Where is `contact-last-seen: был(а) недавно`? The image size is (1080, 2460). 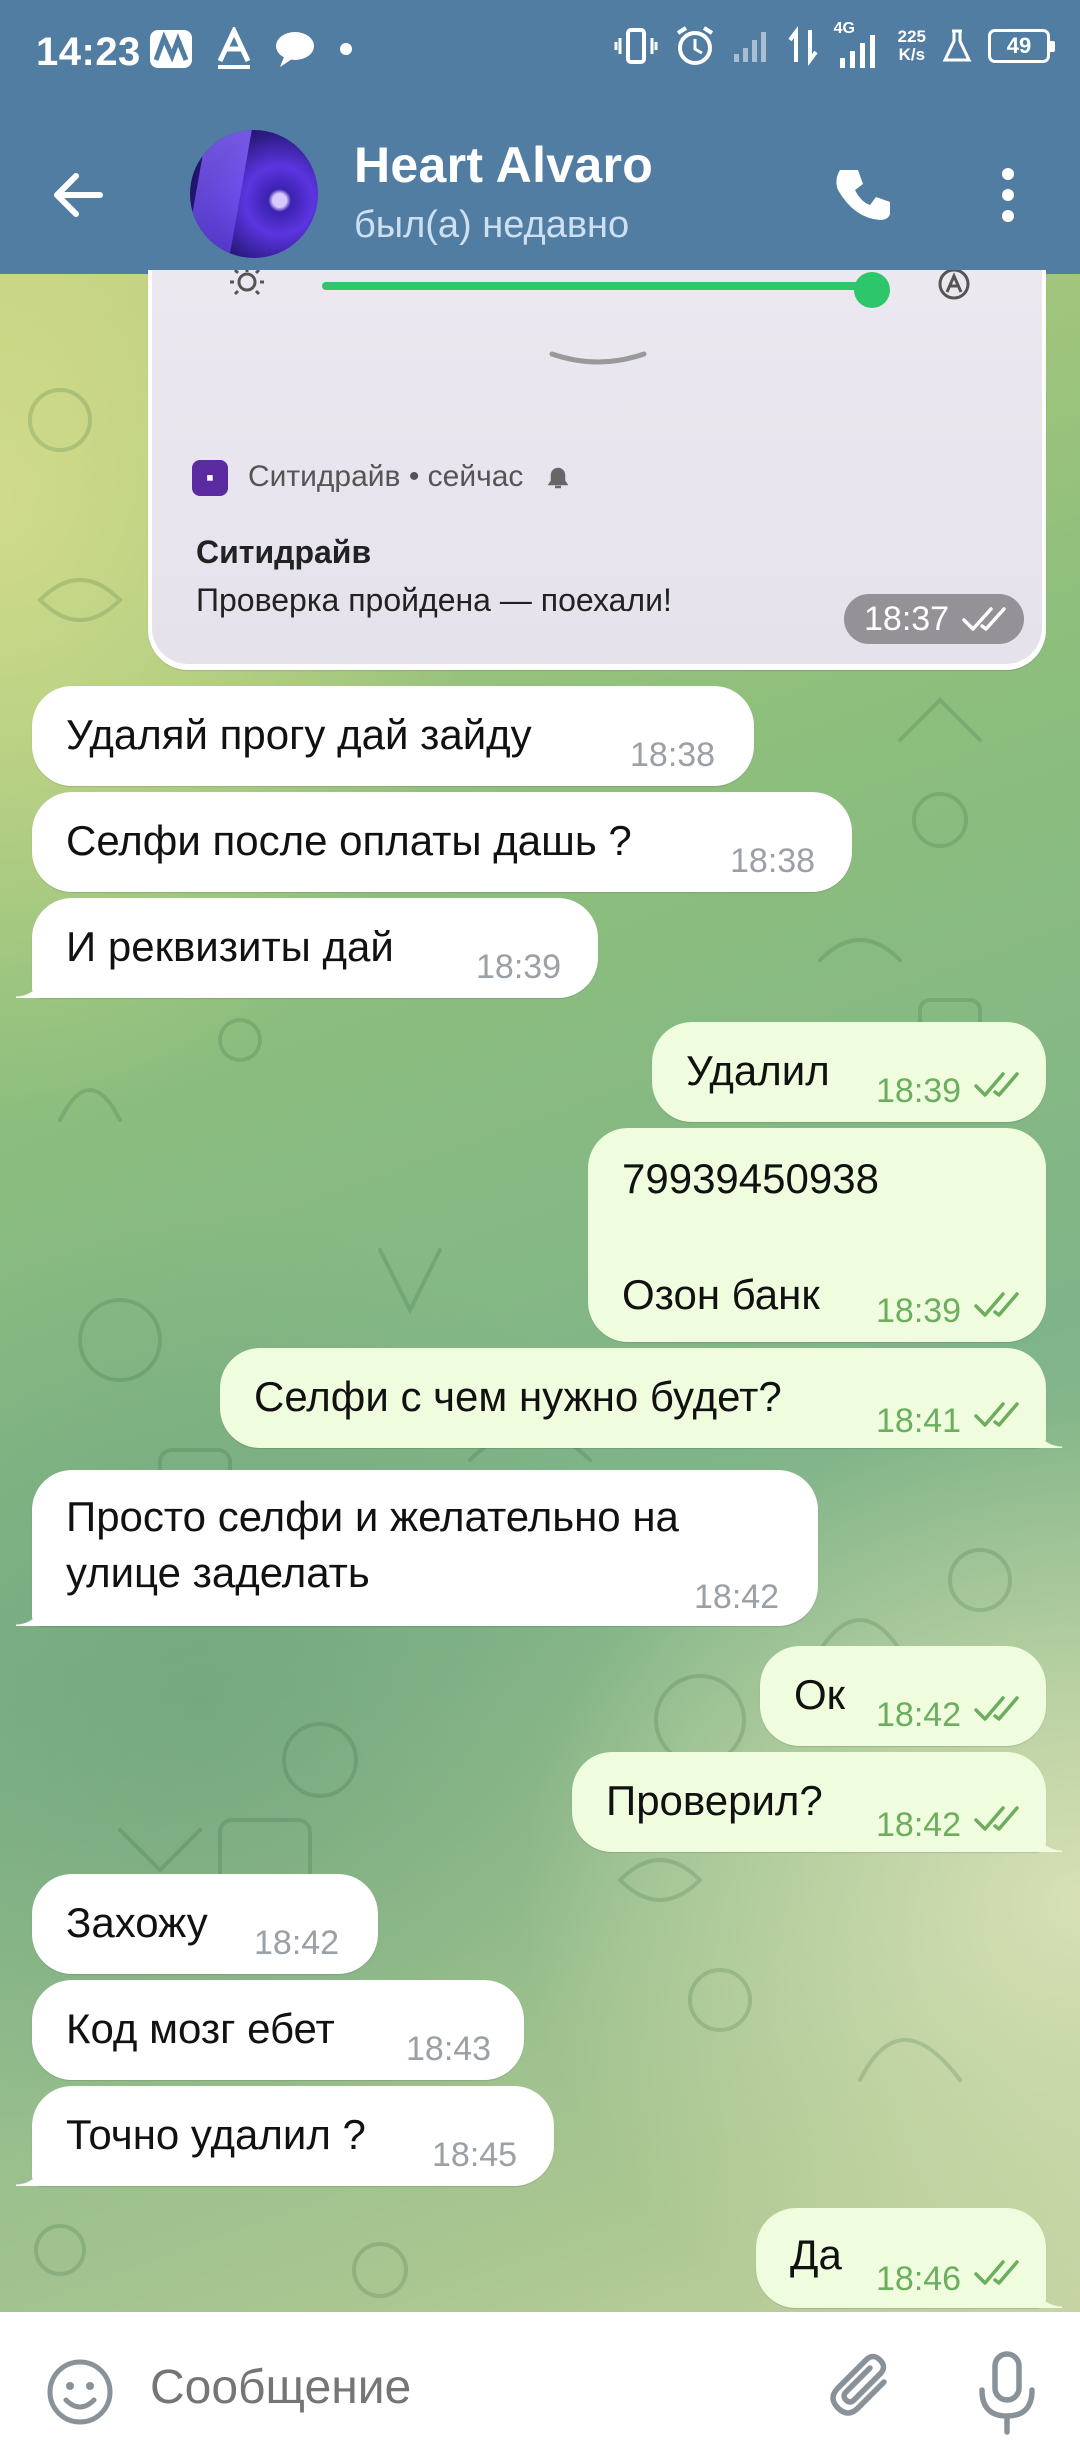
contact-last-seen: был(а) недавно is located at coordinates (492, 225).